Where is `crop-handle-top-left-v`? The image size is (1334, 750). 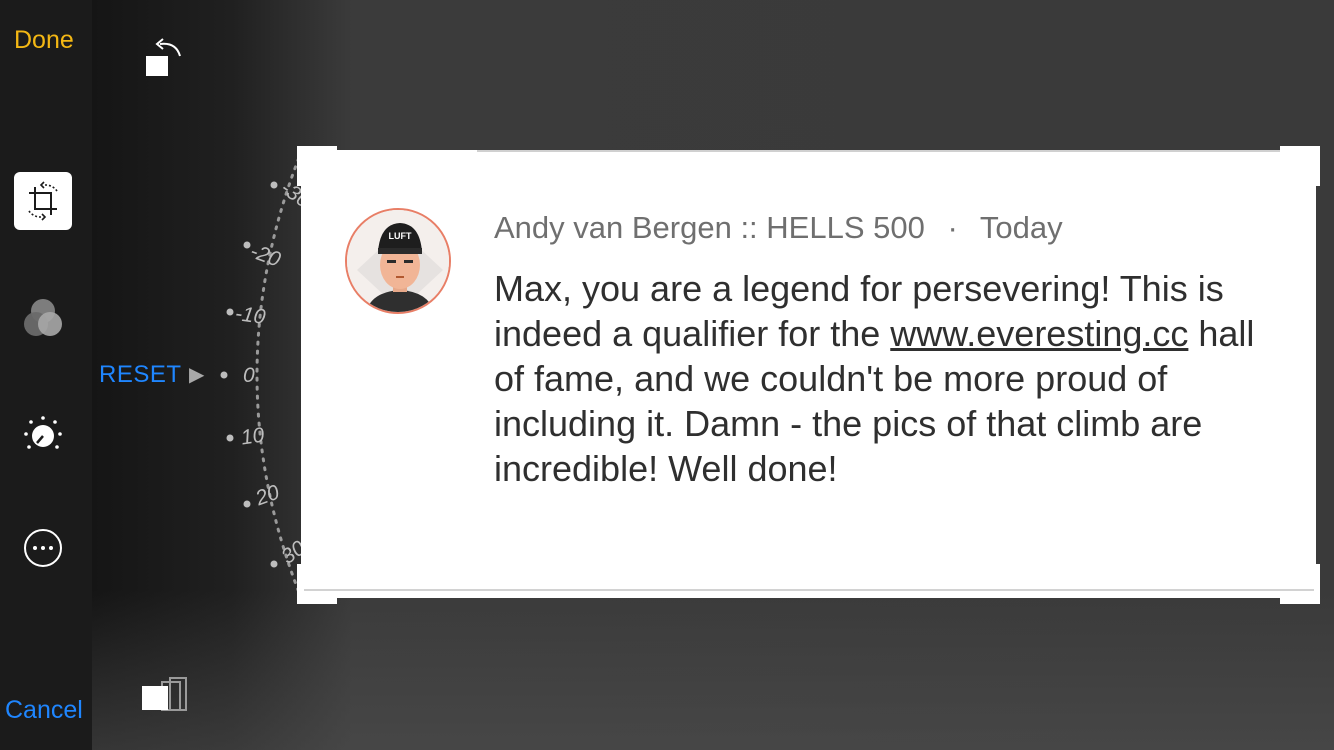
crop-handle-top-left-v is located at coordinates (300, 166).